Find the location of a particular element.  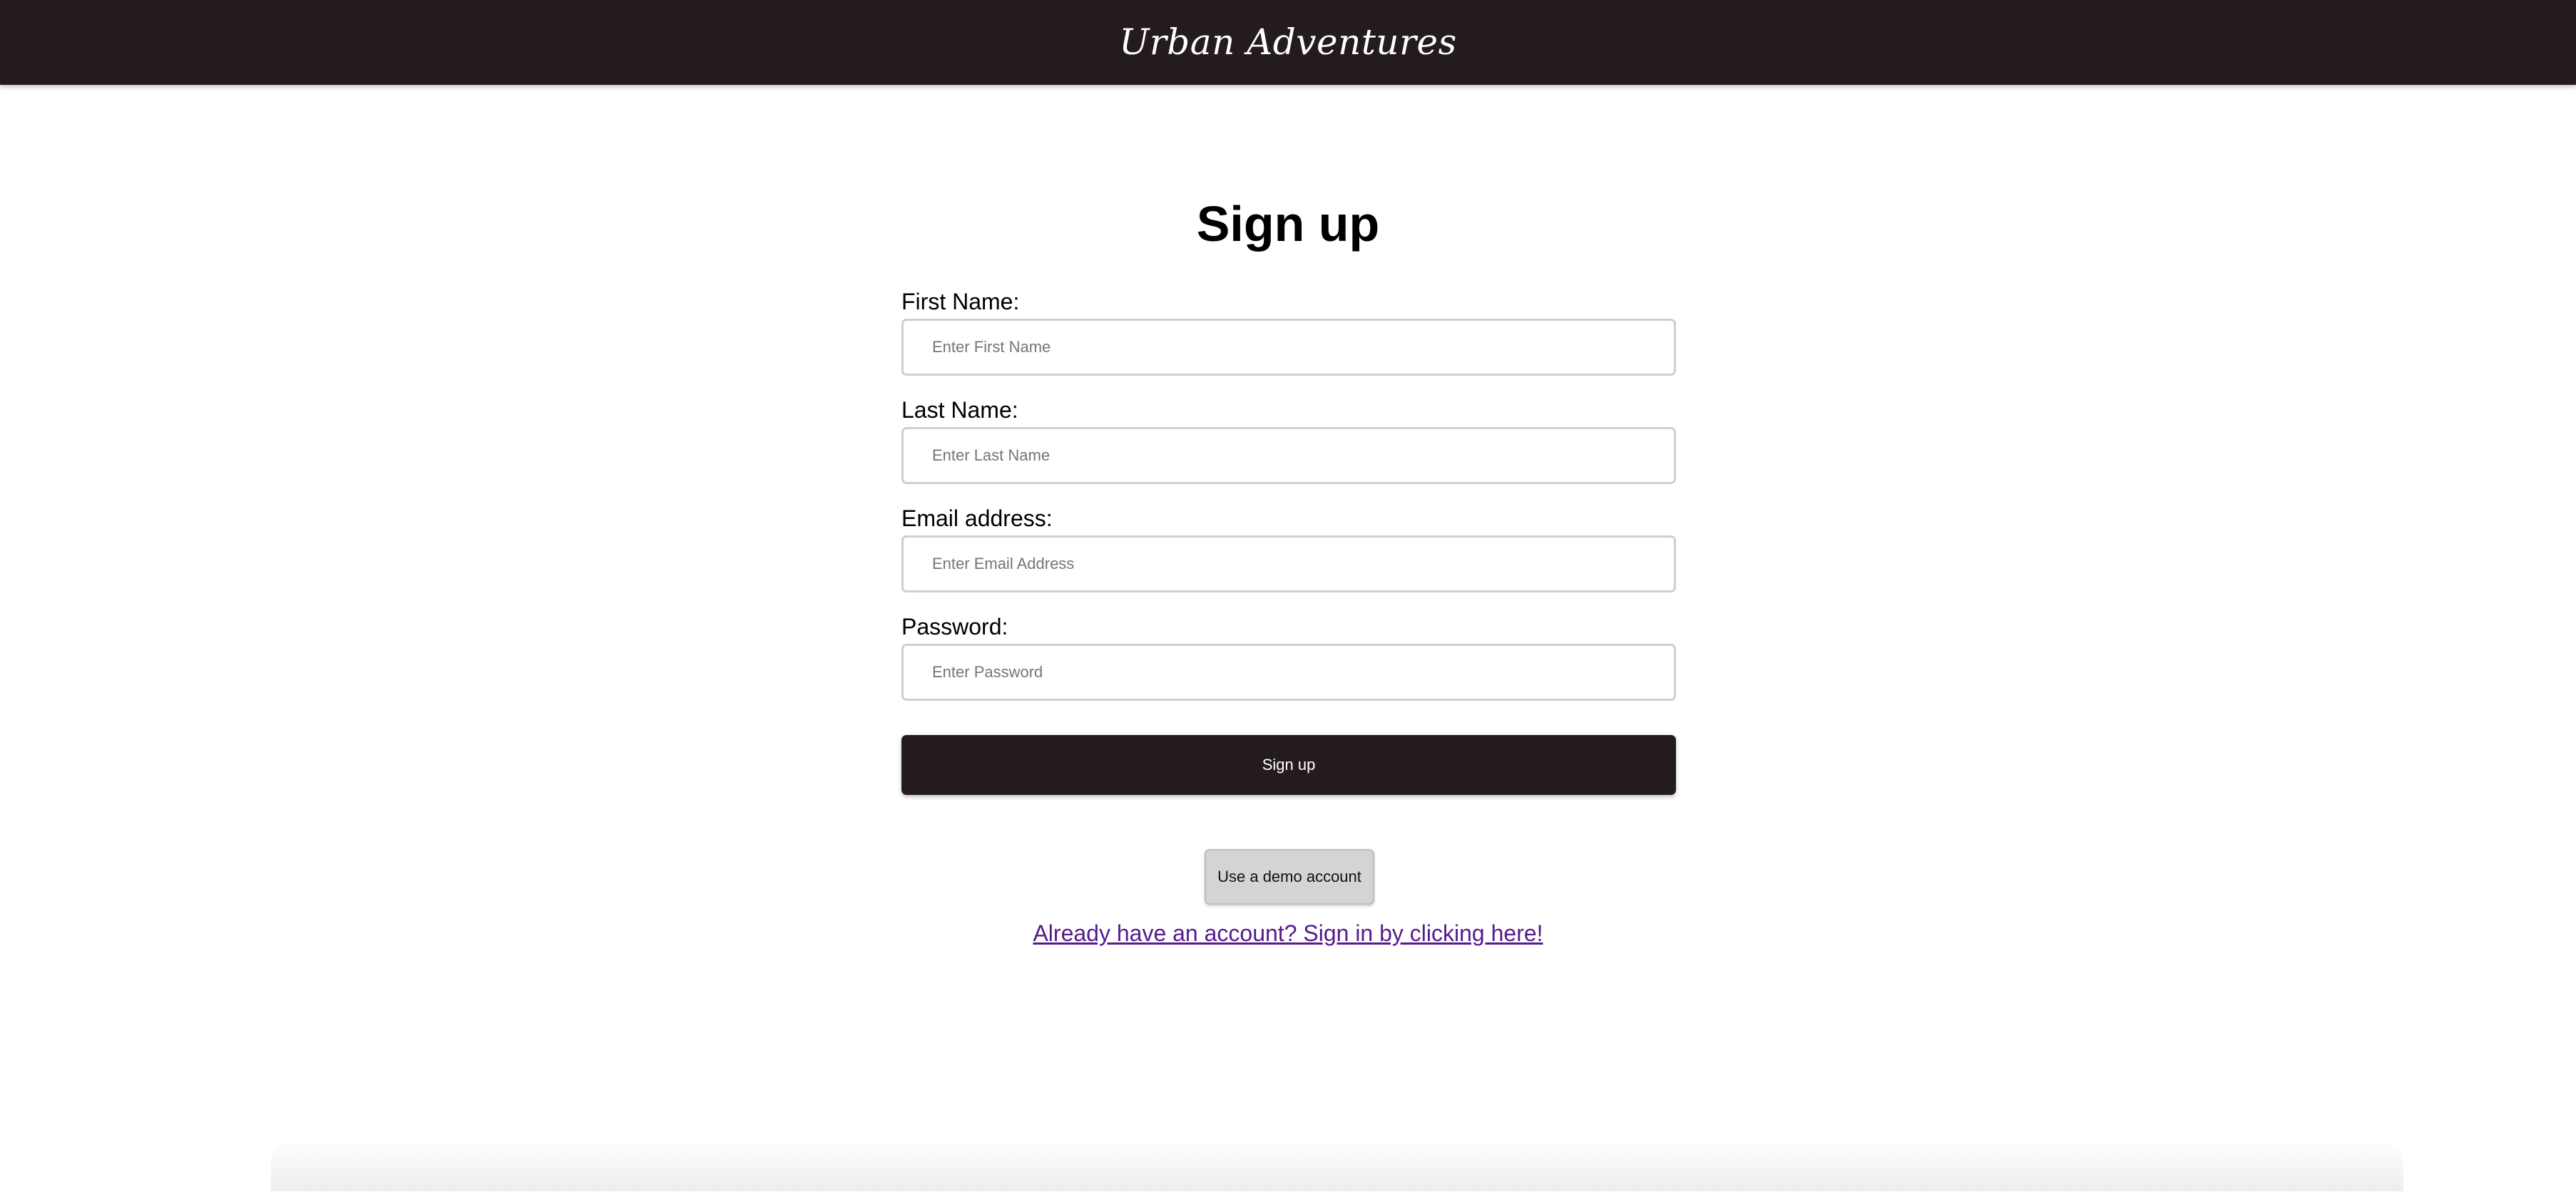

password-input is located at coordinates (1288, 672).